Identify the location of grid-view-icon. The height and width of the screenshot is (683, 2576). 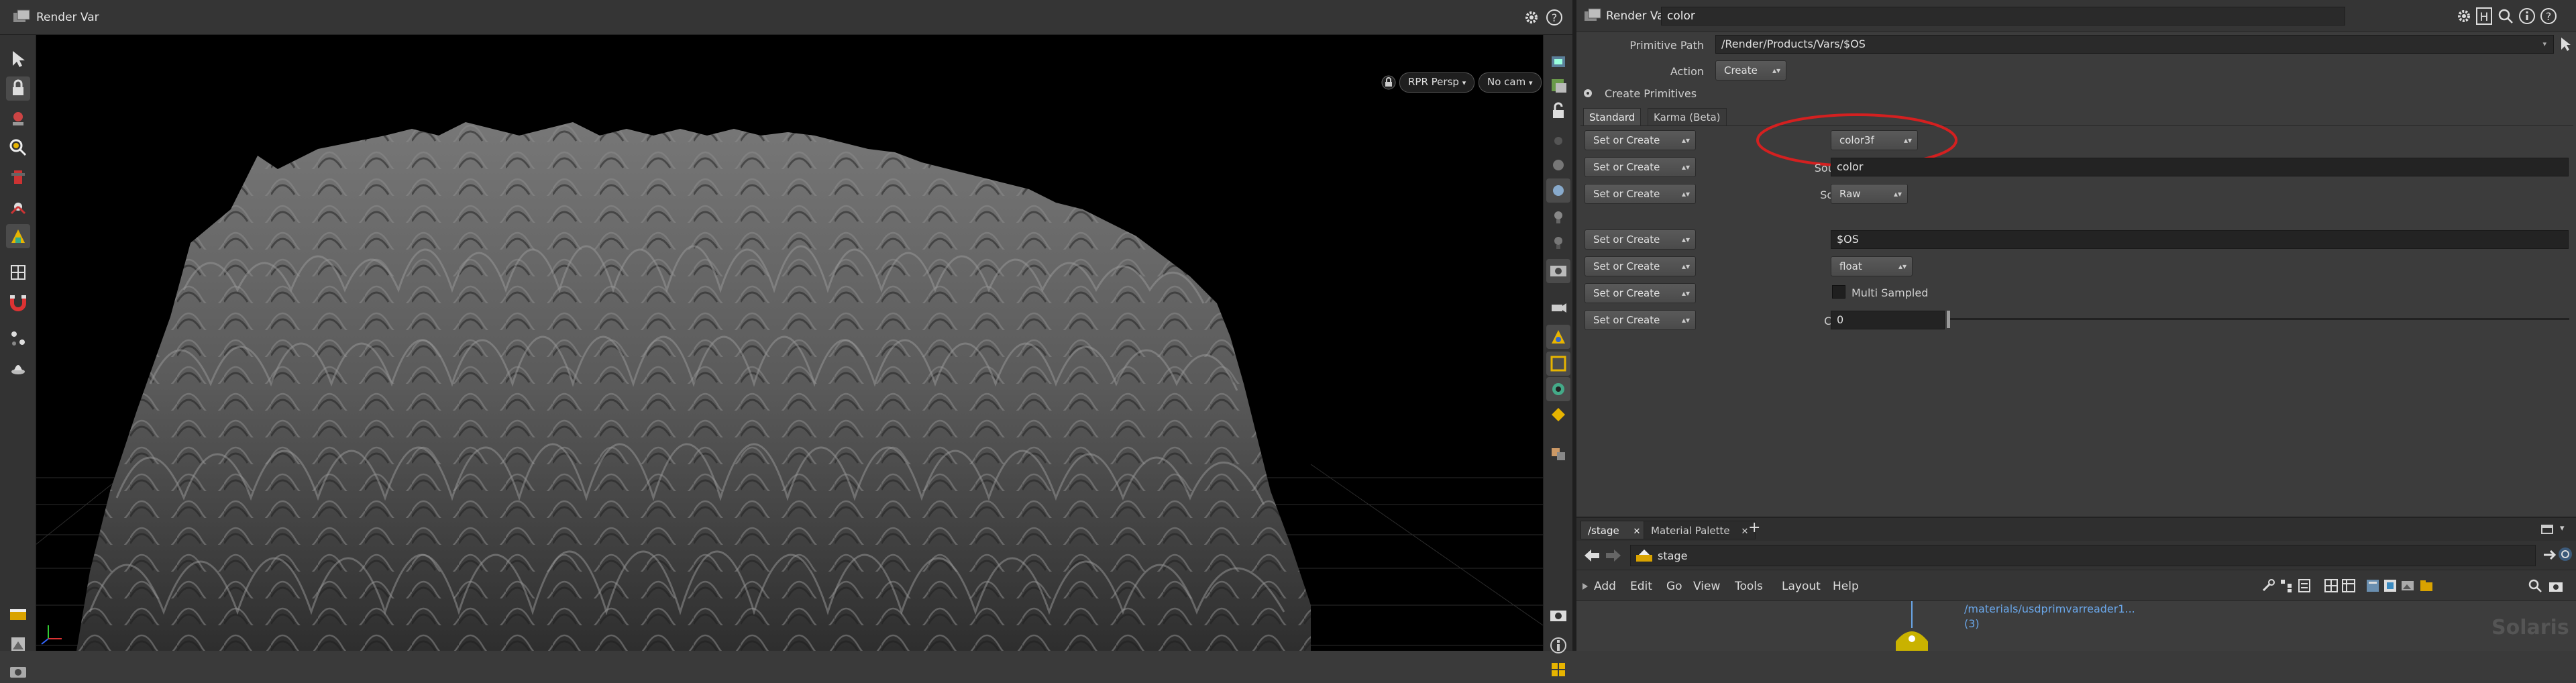
(2331, 585).